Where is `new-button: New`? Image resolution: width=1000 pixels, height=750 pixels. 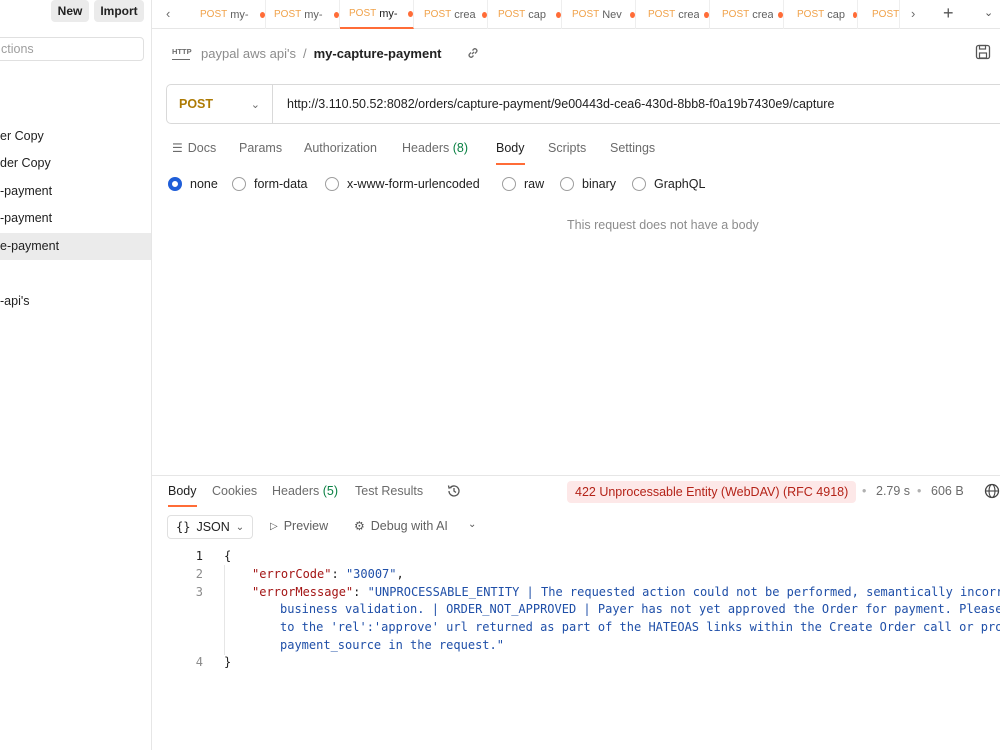
new-button: New is located at coordinates (70, 11).